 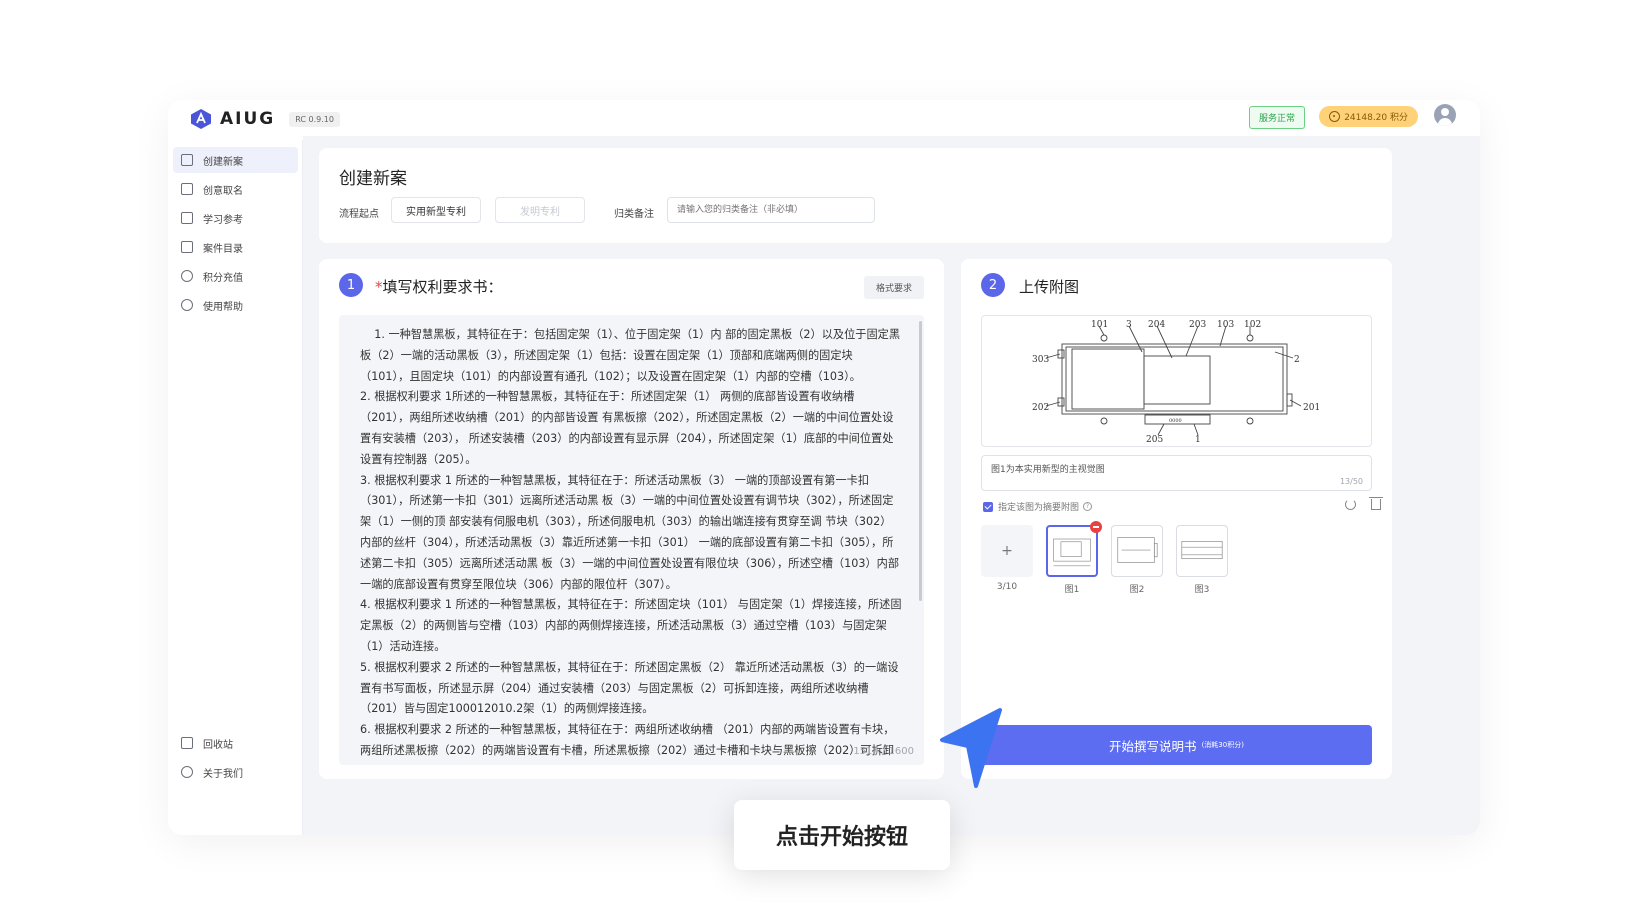 What do you see at coordinates (187, 247) in the screenshot?
I see `file-list-icon` at bounding box center [187, 247].